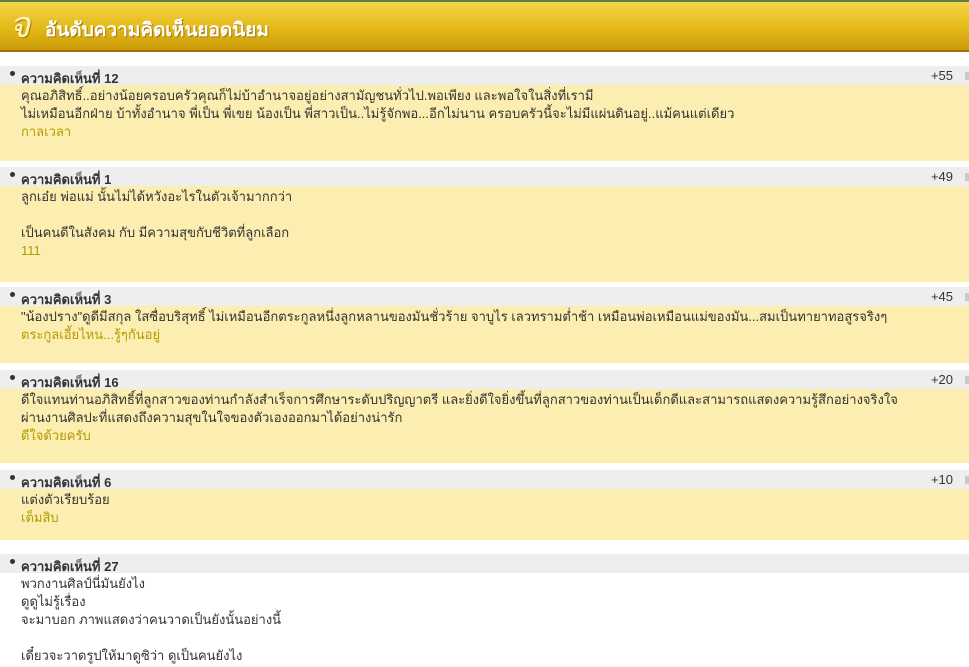  Describe the element at coordinates (66, 299) in the screenshot. I see `comment-number-link: ความคิดเห็นที่ 3` at that location.